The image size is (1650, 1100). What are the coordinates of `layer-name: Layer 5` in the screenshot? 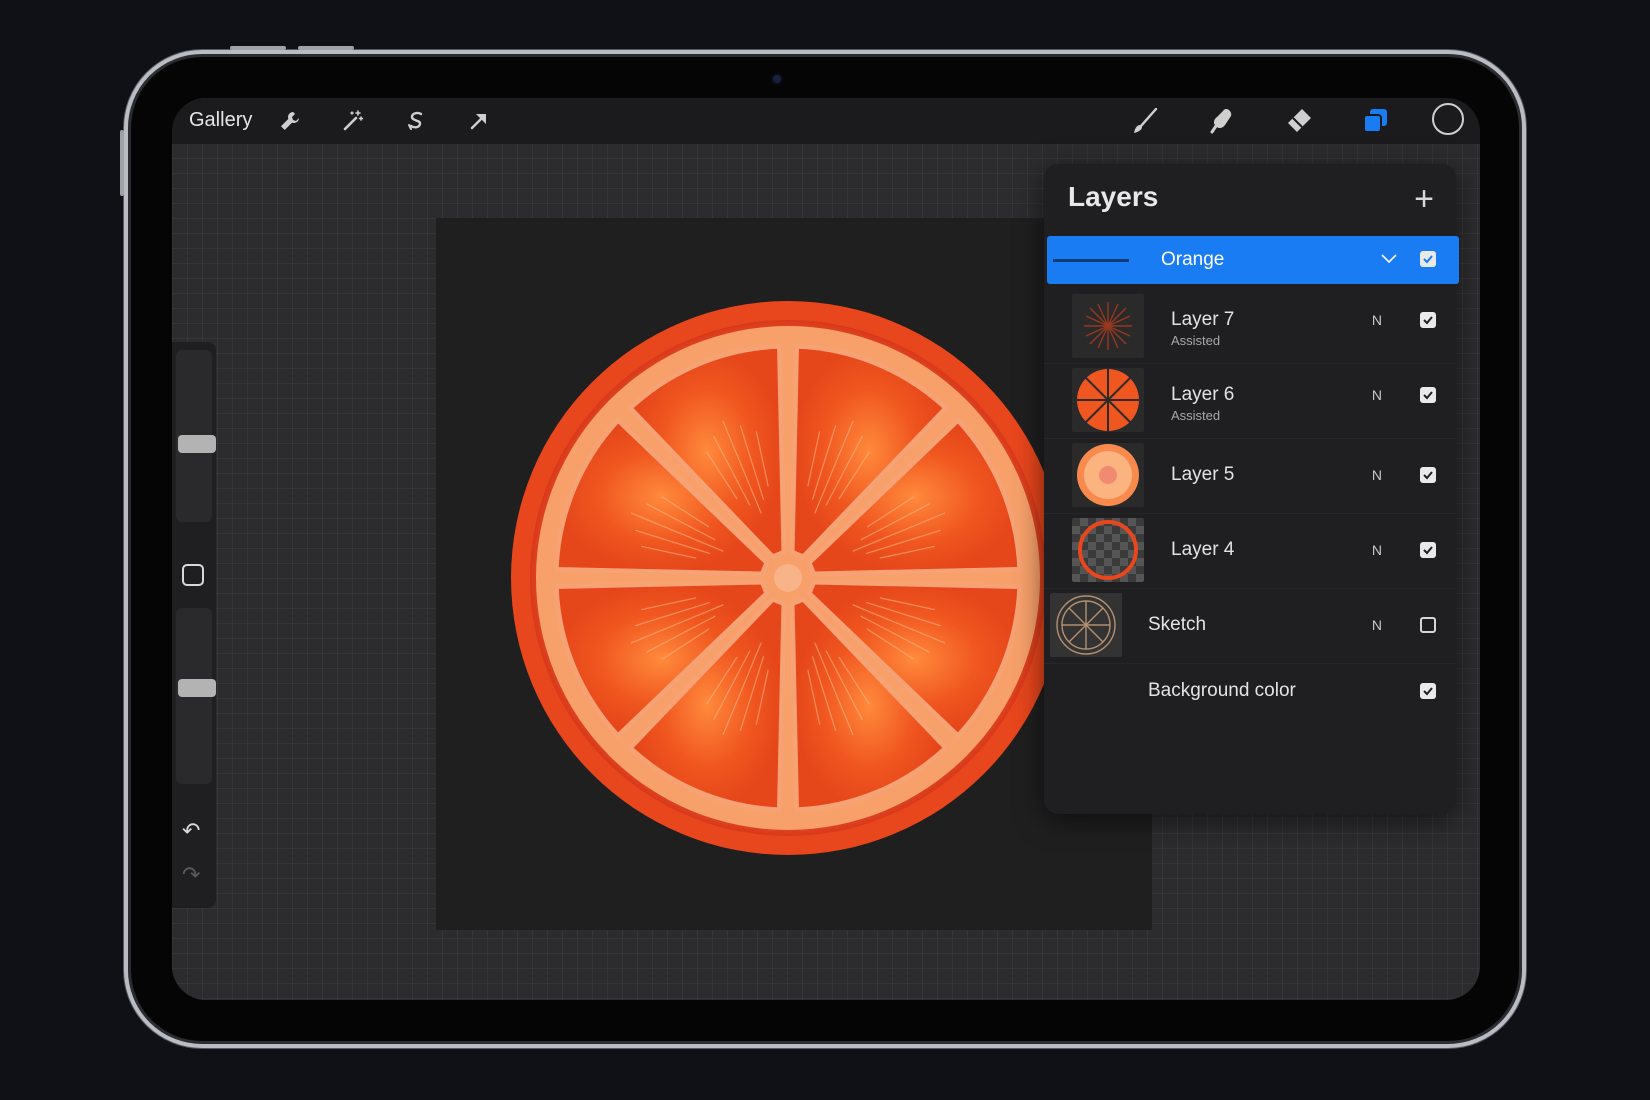 It's located at (1203, 474).